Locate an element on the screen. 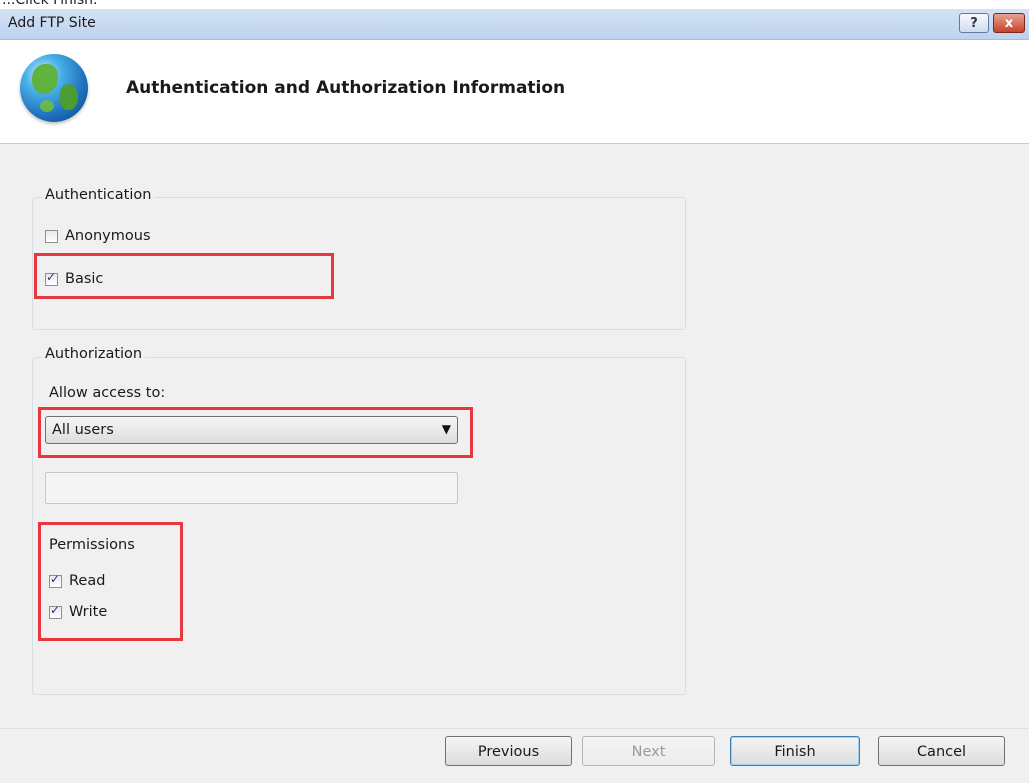 The height and width of the screenshot is (783, 1029). users-roles-input is located at coordinates (251, 488).